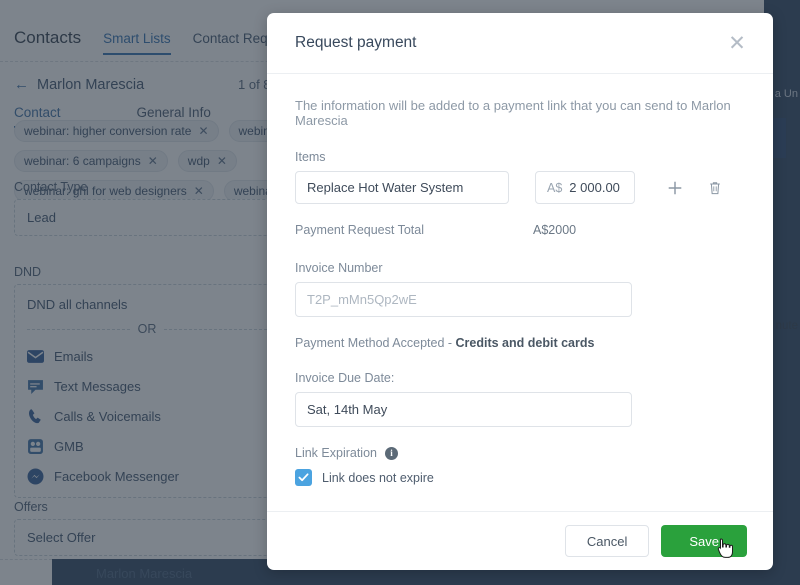 Image resolution: width=800 pixels, height=585 pixels. What do you see at coordinates (555, 187) in the screenshot?
I see `currency-symbol: A$` at bounding box center [555, 187].